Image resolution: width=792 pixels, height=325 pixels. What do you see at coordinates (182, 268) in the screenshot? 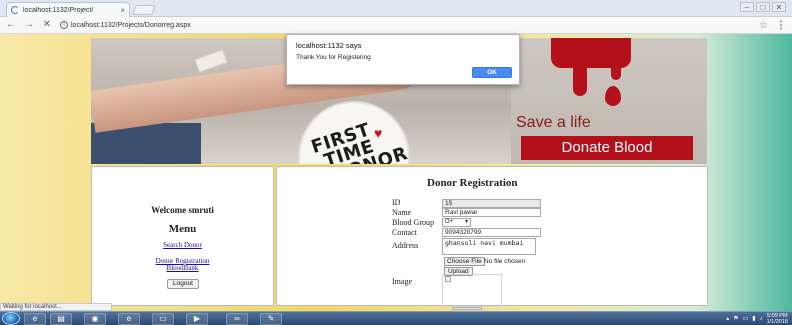
I see `link-bloodbank: BloodBank` at bounding box center [182, 268].